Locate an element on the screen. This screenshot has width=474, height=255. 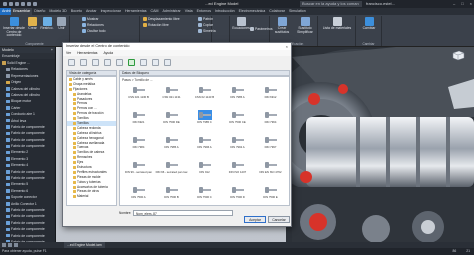
ribbon-tab: CAM is located at coordinates (155, 11).